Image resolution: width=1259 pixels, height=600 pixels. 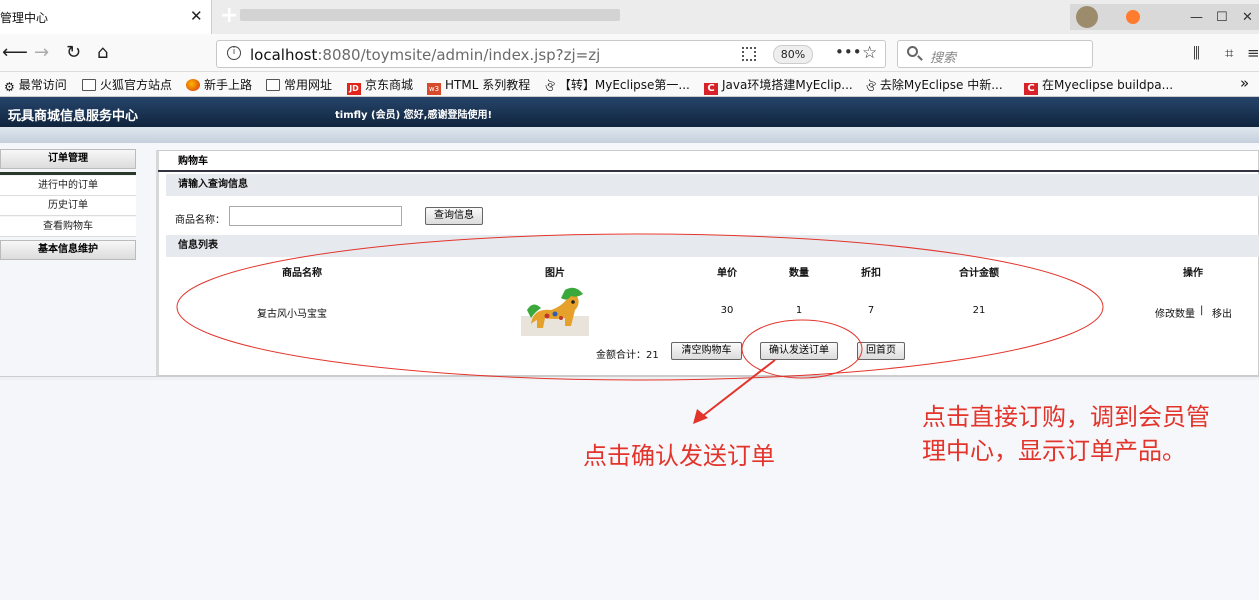 What do you see at coordinates (1066, 417) in the screenshot?
I see `annotation-right-line1: 点击直接订购，调到会员管` at bounding box center [1066, 417].